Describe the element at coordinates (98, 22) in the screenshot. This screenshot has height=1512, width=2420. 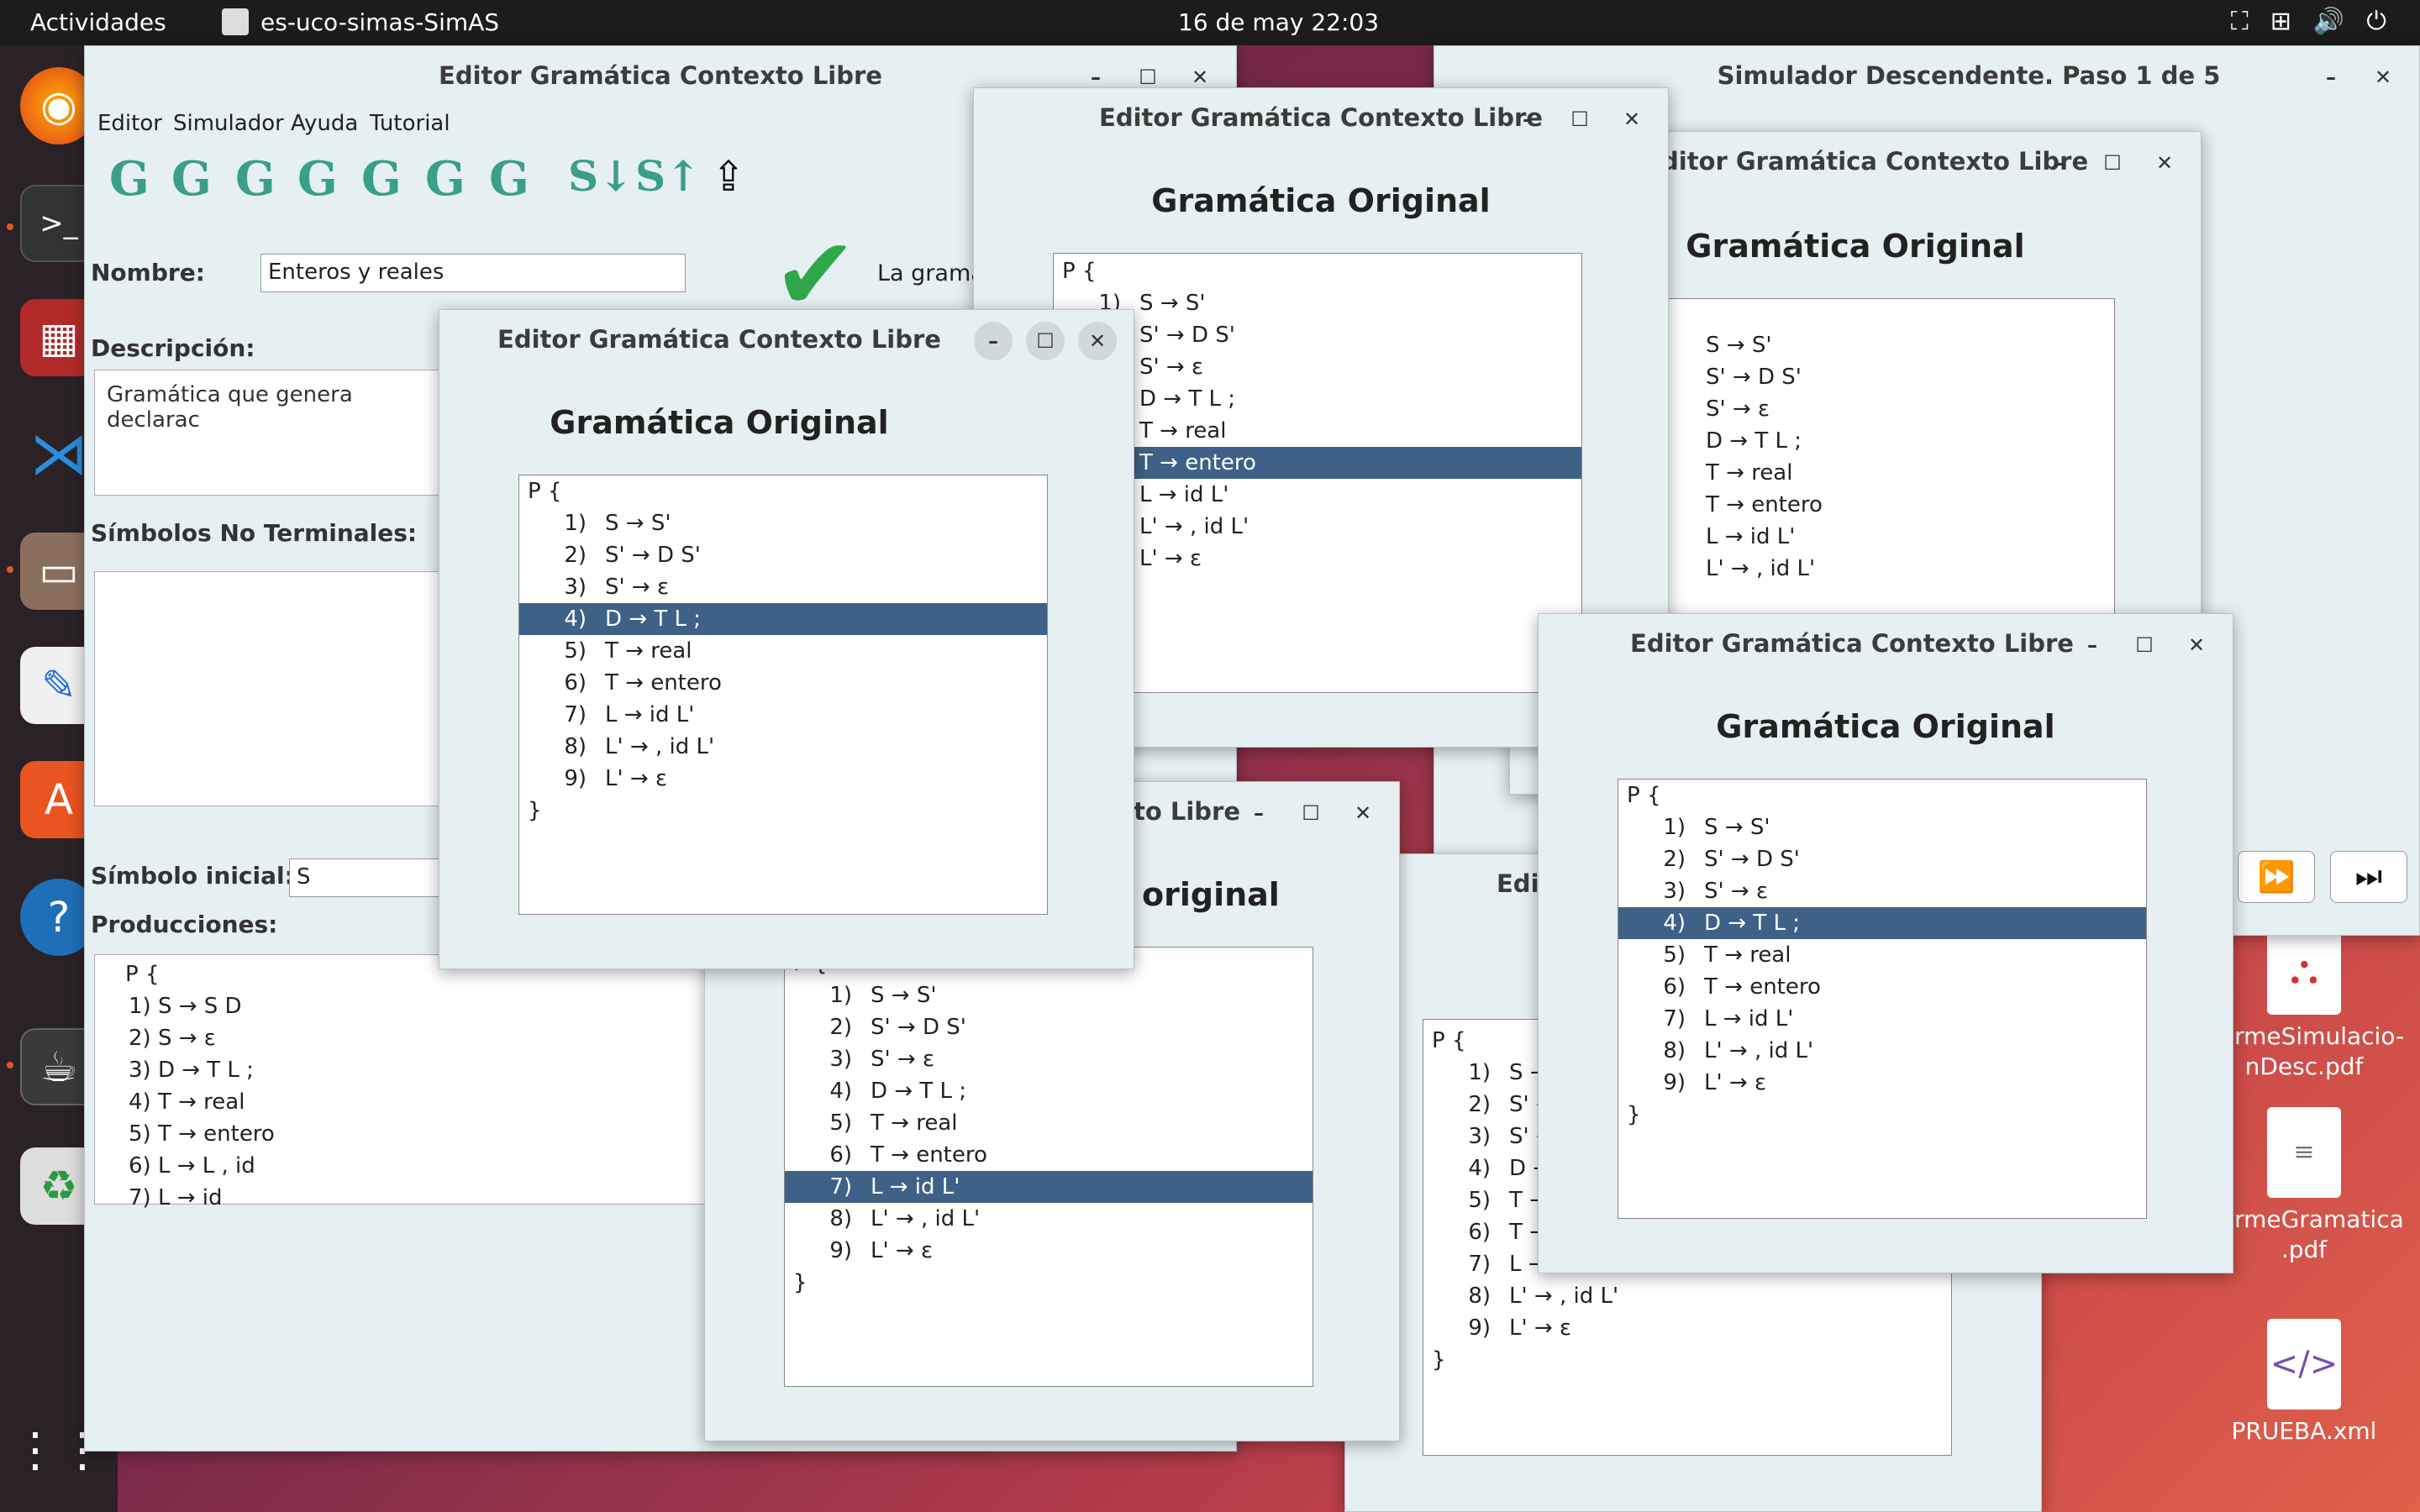
I see `activities-button: Actividades` at that location.